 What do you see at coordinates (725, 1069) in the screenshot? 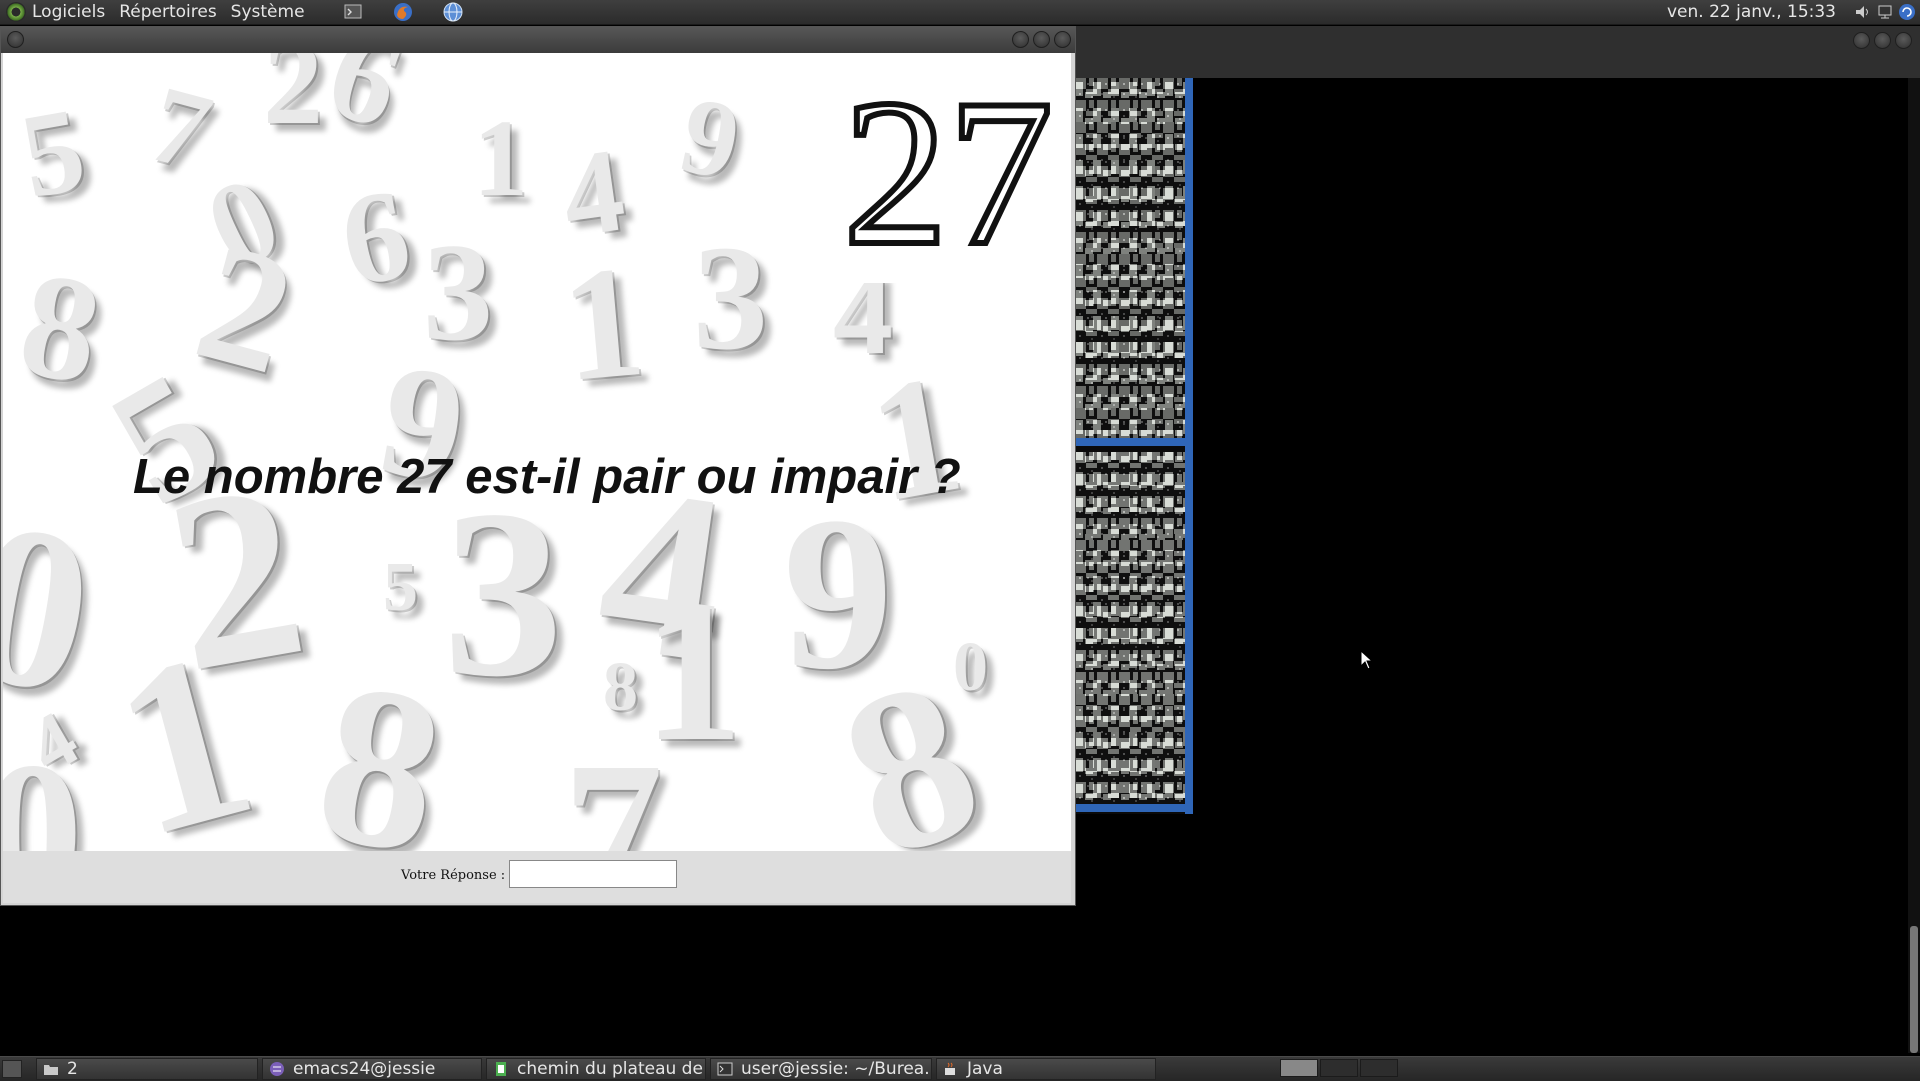
I see `terminal-icon` at bounding box center [725, 1069].